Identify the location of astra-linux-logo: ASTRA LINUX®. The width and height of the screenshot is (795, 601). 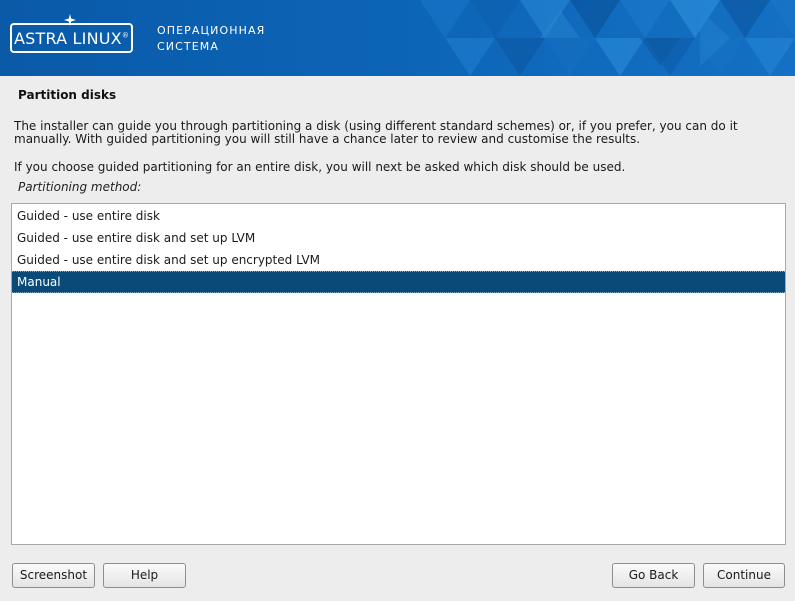
(71, 38).